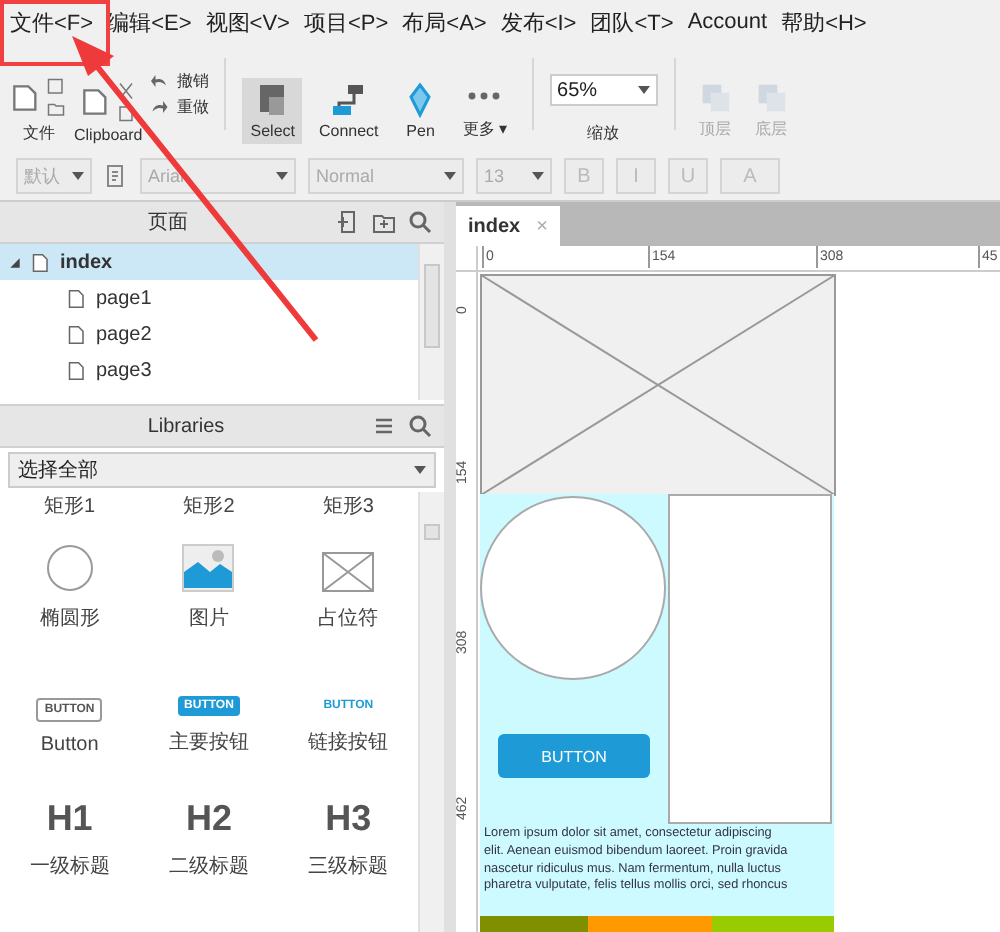 The width and height of the screenshot is (1000, 932). What do you see at coordinates (208, 819) in the screenshot?
I see `heading-preview: H2` at bounding box center [208, 819].